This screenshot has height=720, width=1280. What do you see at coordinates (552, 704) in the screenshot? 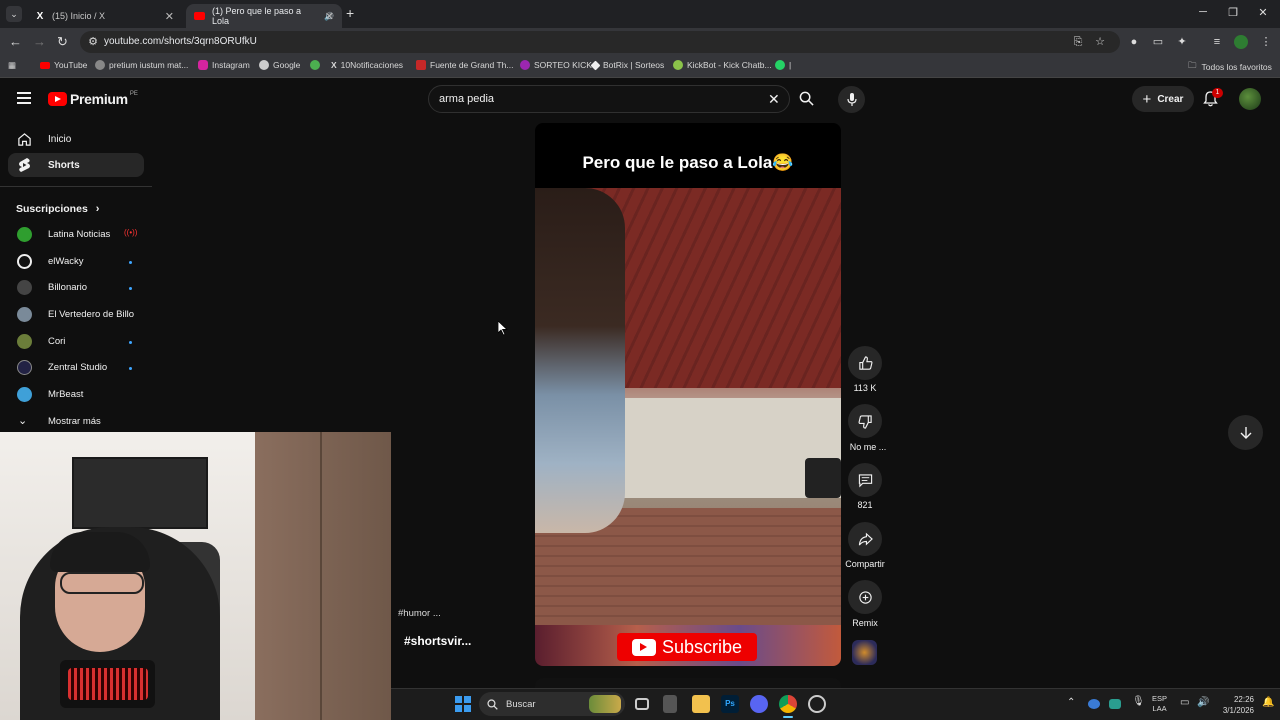
I see `taskbar-search: Buscar` at bounding box center [552, 704].